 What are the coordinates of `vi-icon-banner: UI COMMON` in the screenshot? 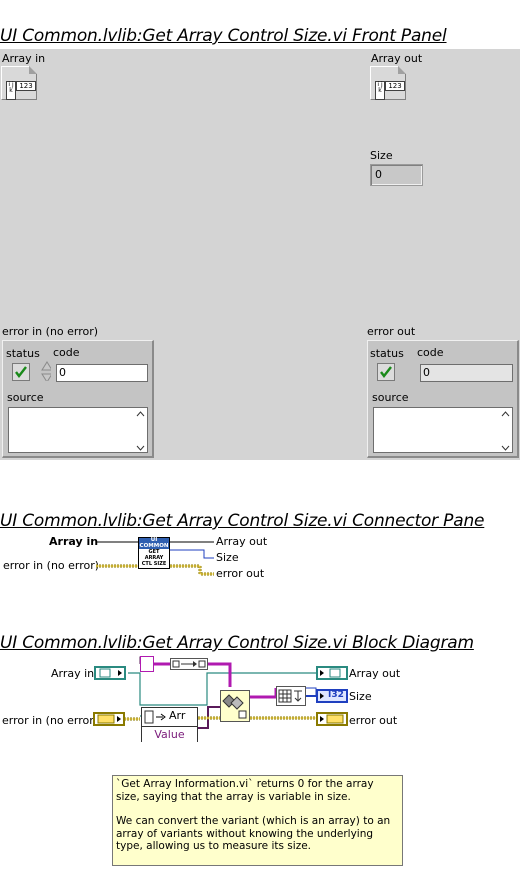 It's located at (154, 543).